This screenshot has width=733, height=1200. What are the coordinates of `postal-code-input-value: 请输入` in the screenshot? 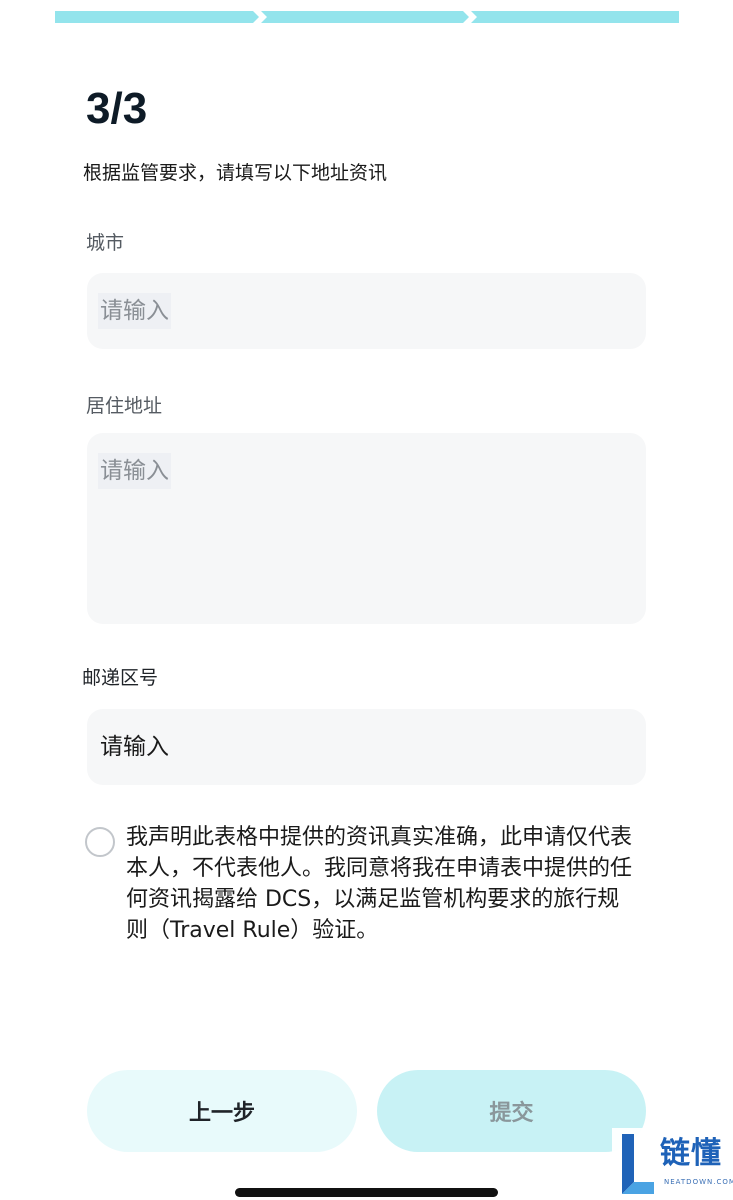 It's located at (134, 747).